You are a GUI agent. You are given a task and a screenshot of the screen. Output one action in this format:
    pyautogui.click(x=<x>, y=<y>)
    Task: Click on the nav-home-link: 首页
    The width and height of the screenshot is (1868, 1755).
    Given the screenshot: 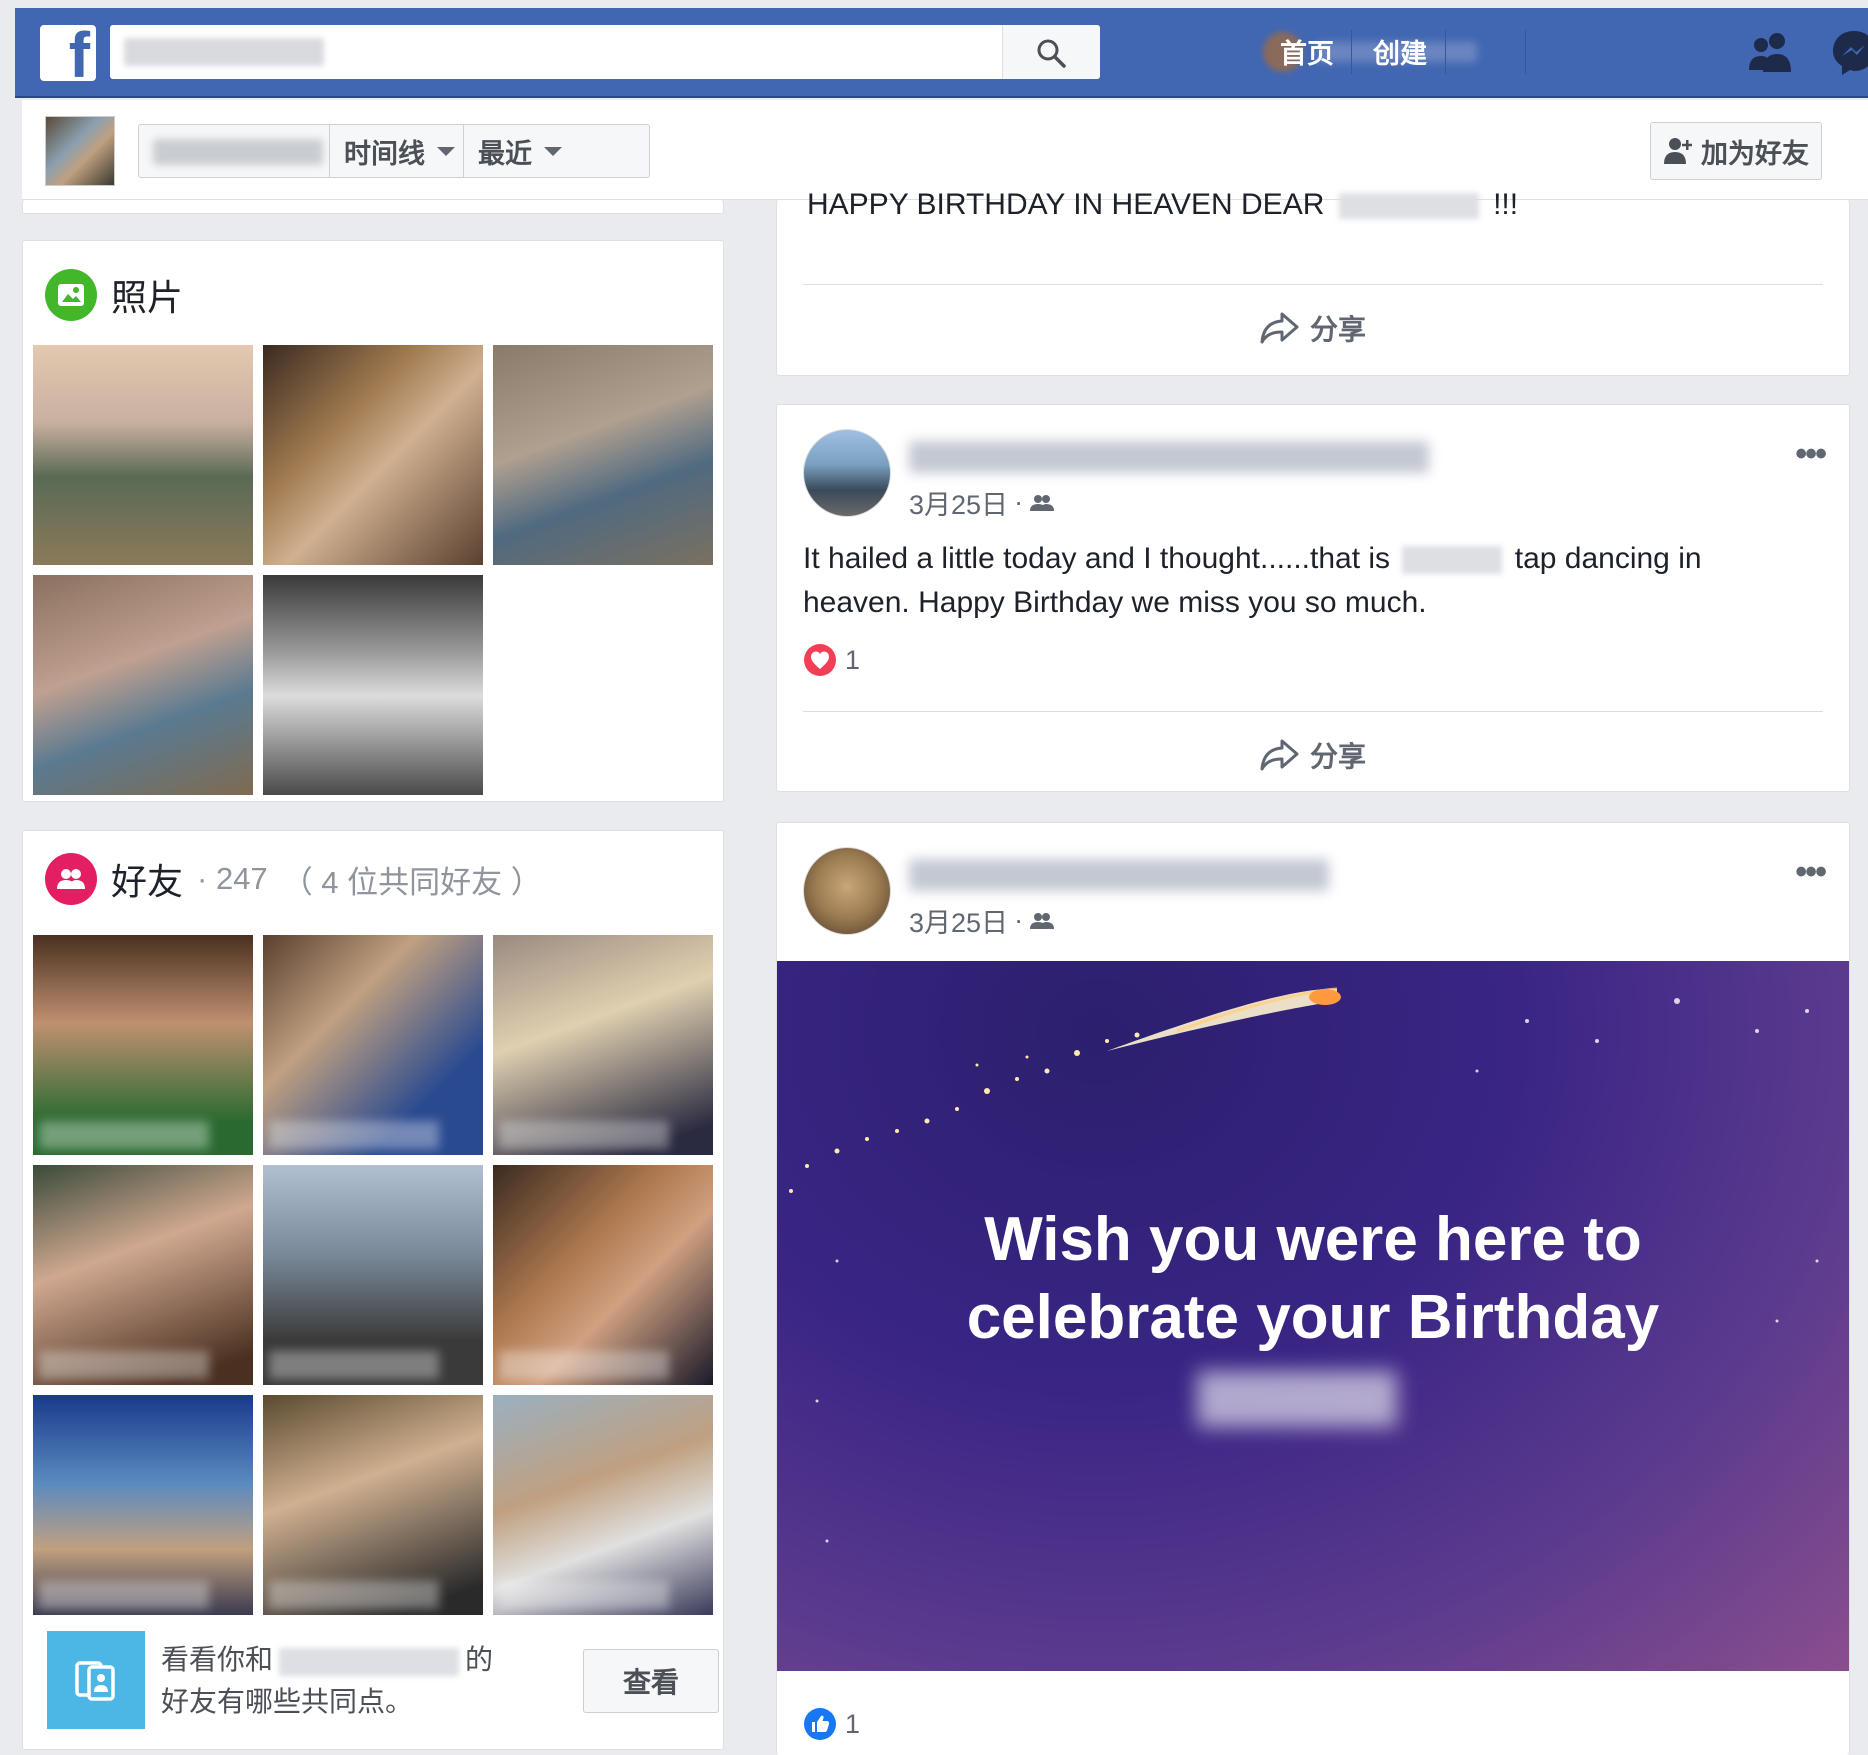 What is the action you would take?
    pyautogui.click(x=1307, y=51)
    